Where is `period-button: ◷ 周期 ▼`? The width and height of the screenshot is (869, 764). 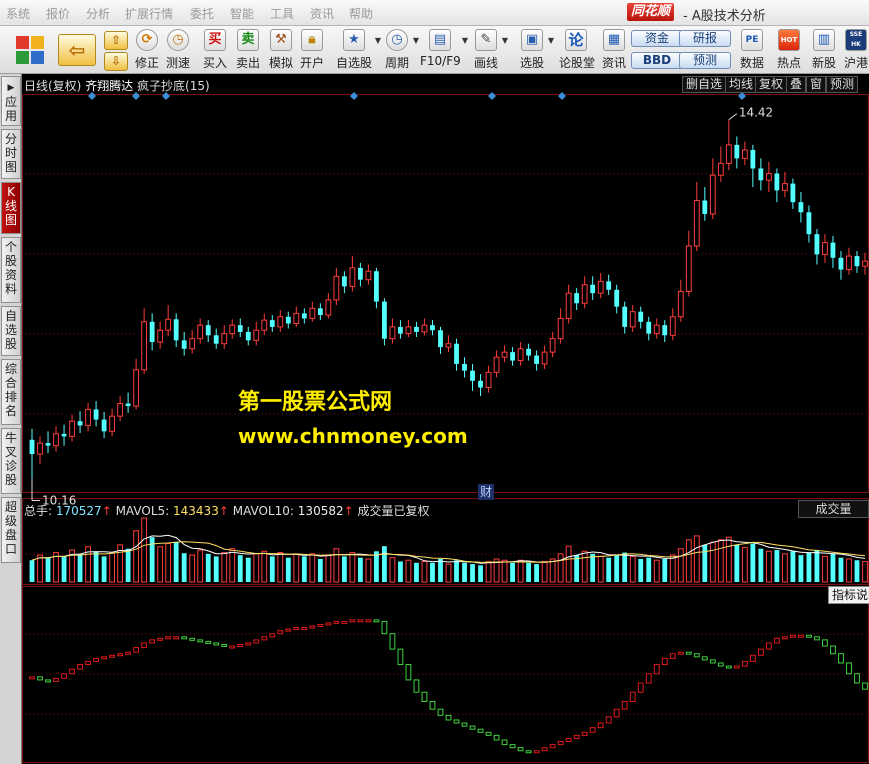
period-button: ◷ 周期 ▼ is located at coordinates (401, 51).